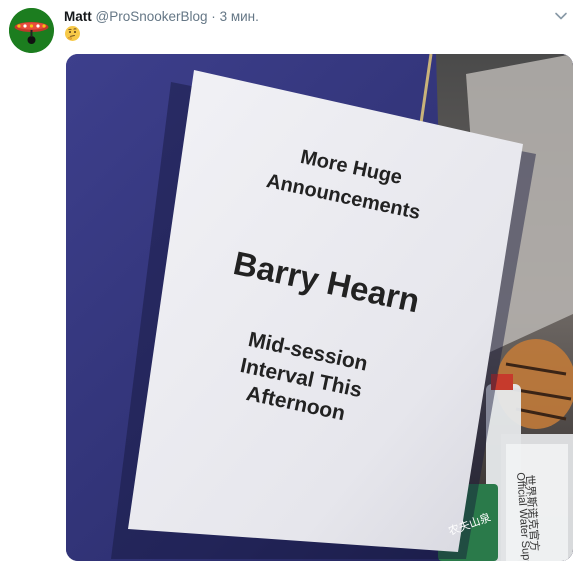 This screenshot has width=579, height=569. What do you see at coordinates (561, 16) in the screenshot?
I see `chevron-down-icon` at bounding box center [561, 16].